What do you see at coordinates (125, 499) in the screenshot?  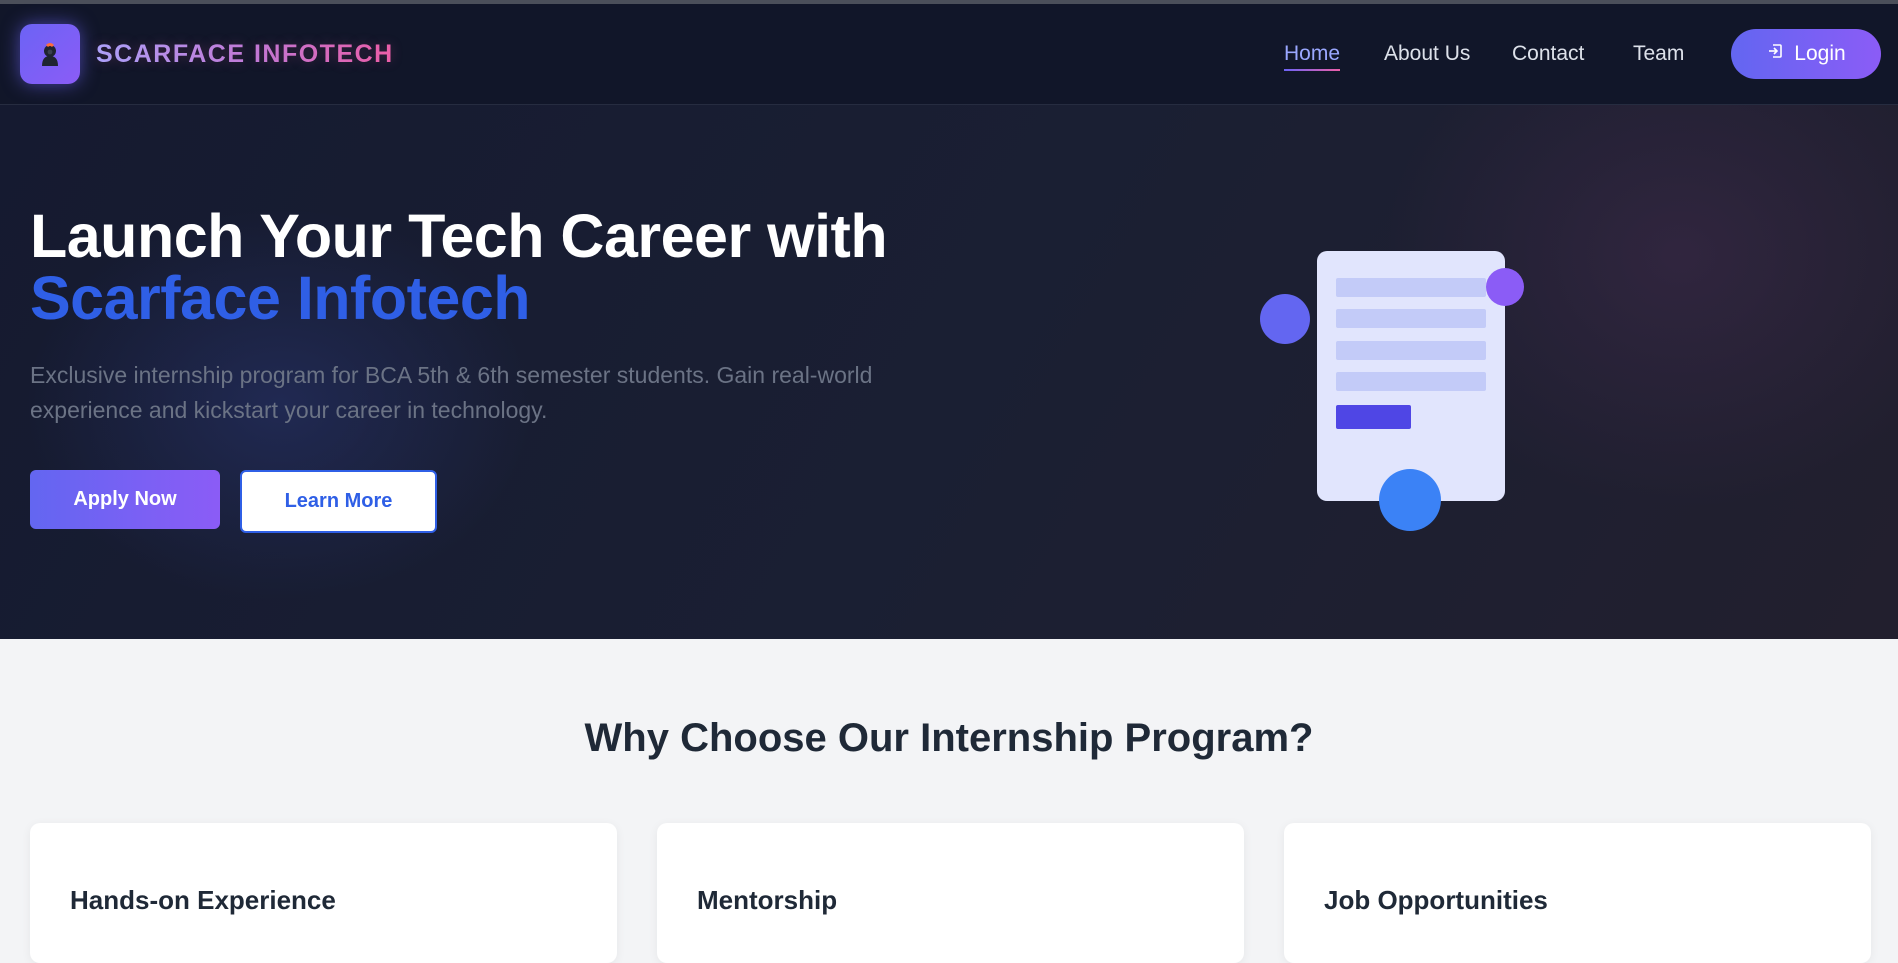 I see `apply-now-button: Apply Now` at bounding box center [125, 499].